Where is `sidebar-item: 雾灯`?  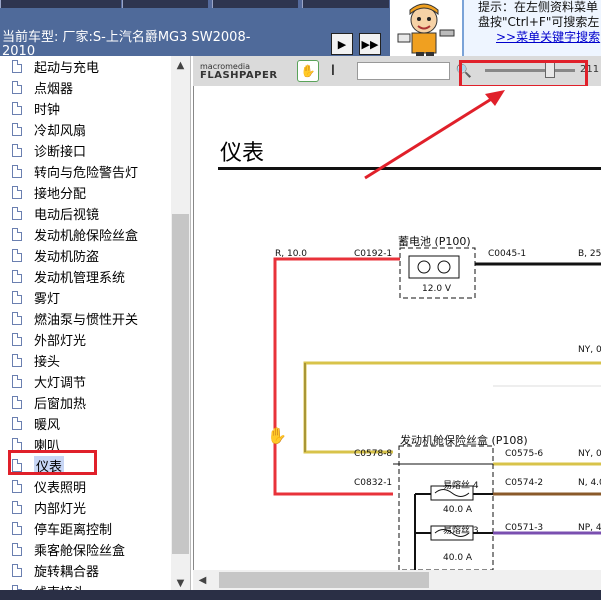
sidebar-item: 雾灯 is located at coordinates (36, 297).